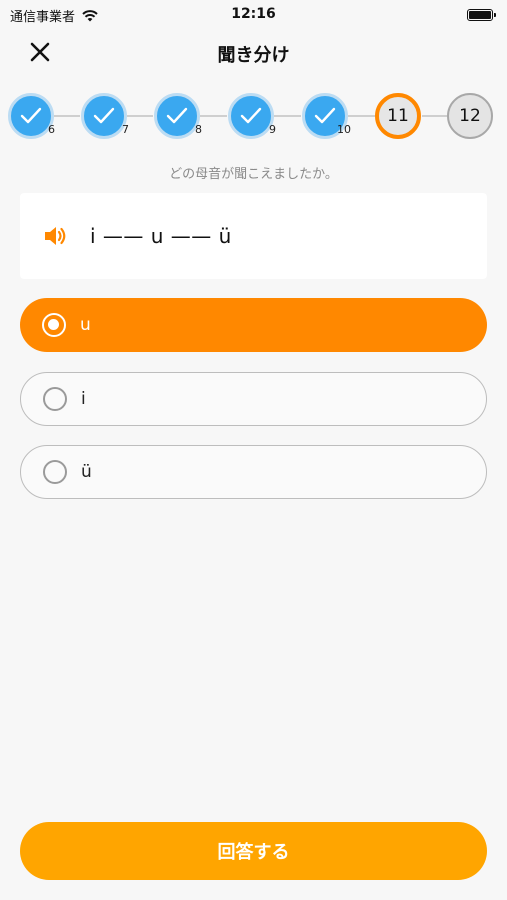 The width and height of the screenshot is (507, 900). What do you see at coordinates (253, 399) in the screenshot?
I see `option-i: i` at bounding box center [253, 399].